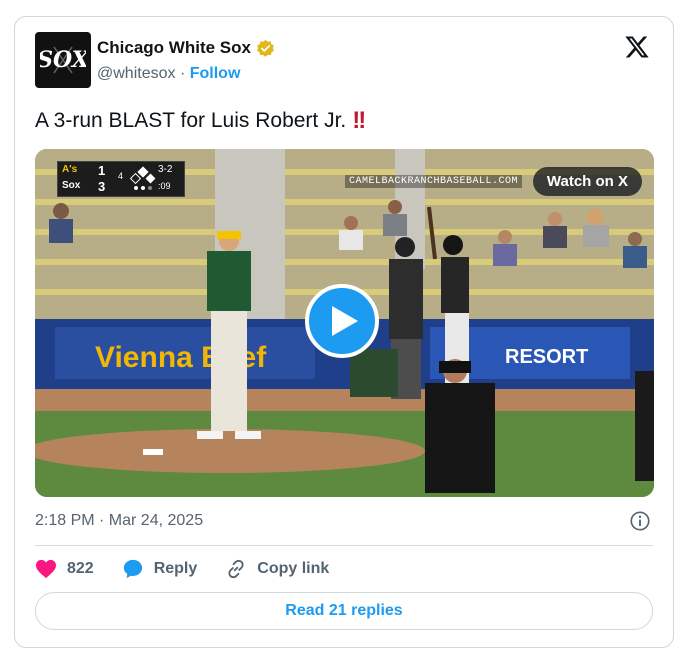 This screenshot has height=658, width=694. I want to click on watch-on-x-button: Watch on X, so click(587, 181).